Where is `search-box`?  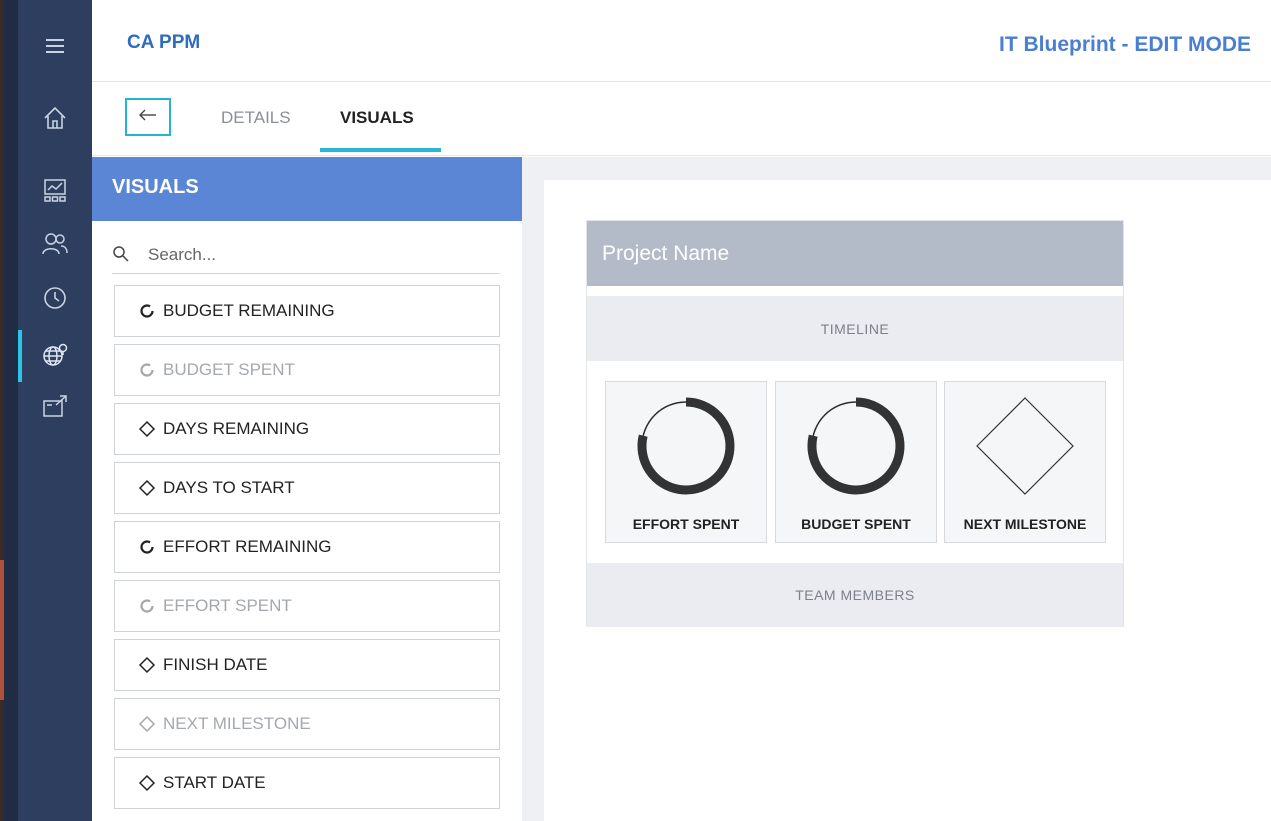
search-box is located at coordinates (306, 255).